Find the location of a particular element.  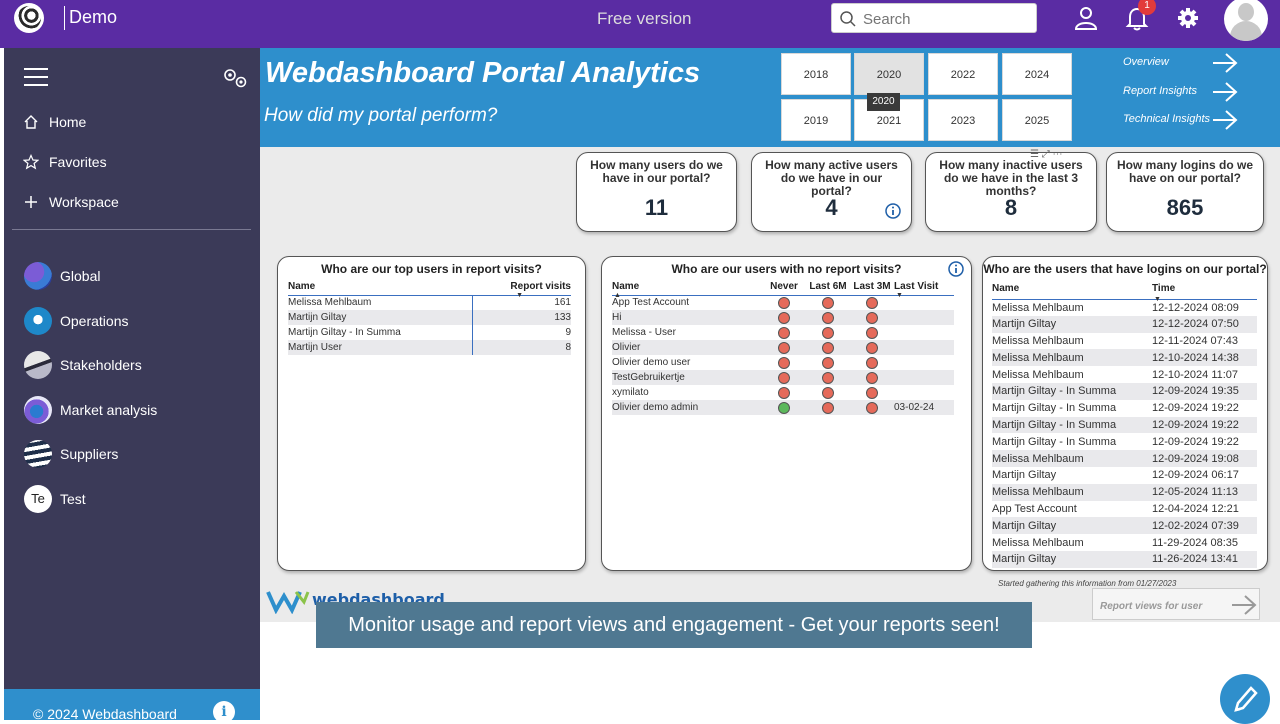

cell-last-visit: 03-02-24 is located at coordinates (924, 407).